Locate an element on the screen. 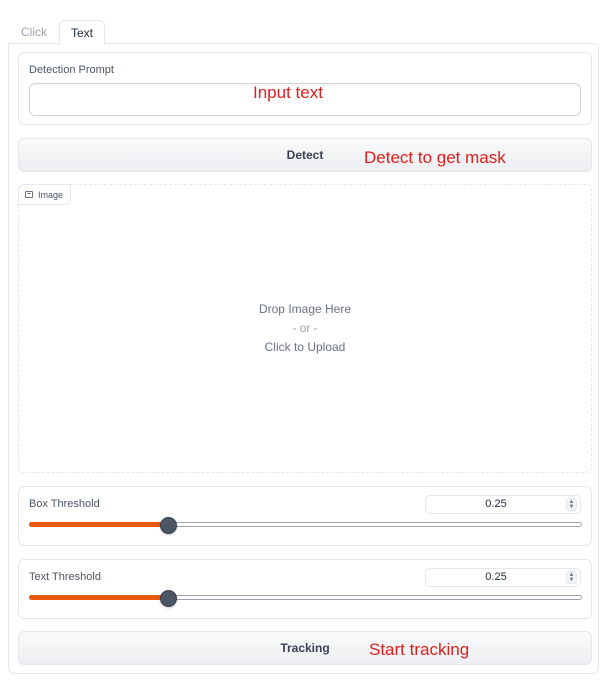 This screenshot has height=685, width=603. drop-or-text: - or - is located at coordinates (305, 328).